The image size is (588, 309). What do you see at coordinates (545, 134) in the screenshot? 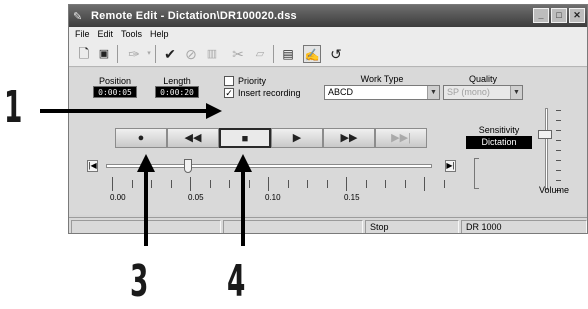
I see `volume-thumb` at bounding box center [545, 134].